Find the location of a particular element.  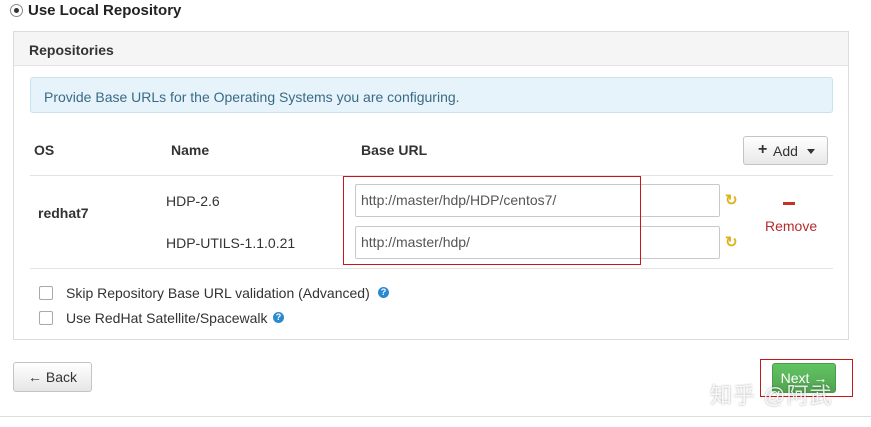

add-button-label: Add is located at coordinates (785, 151).